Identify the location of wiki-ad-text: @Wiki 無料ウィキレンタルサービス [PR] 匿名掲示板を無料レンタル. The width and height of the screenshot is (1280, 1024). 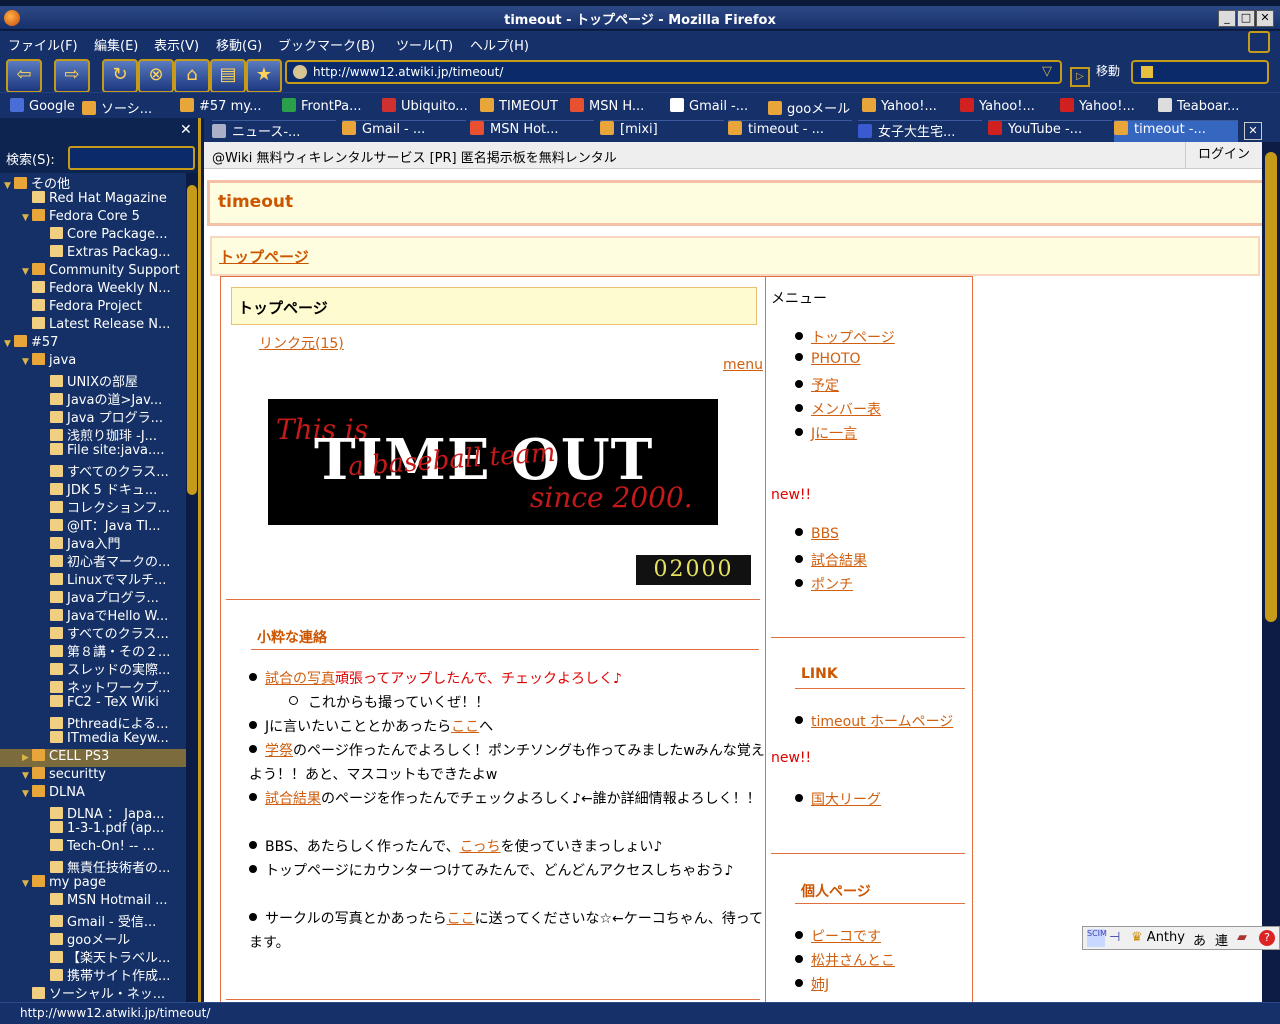
(414, 156).